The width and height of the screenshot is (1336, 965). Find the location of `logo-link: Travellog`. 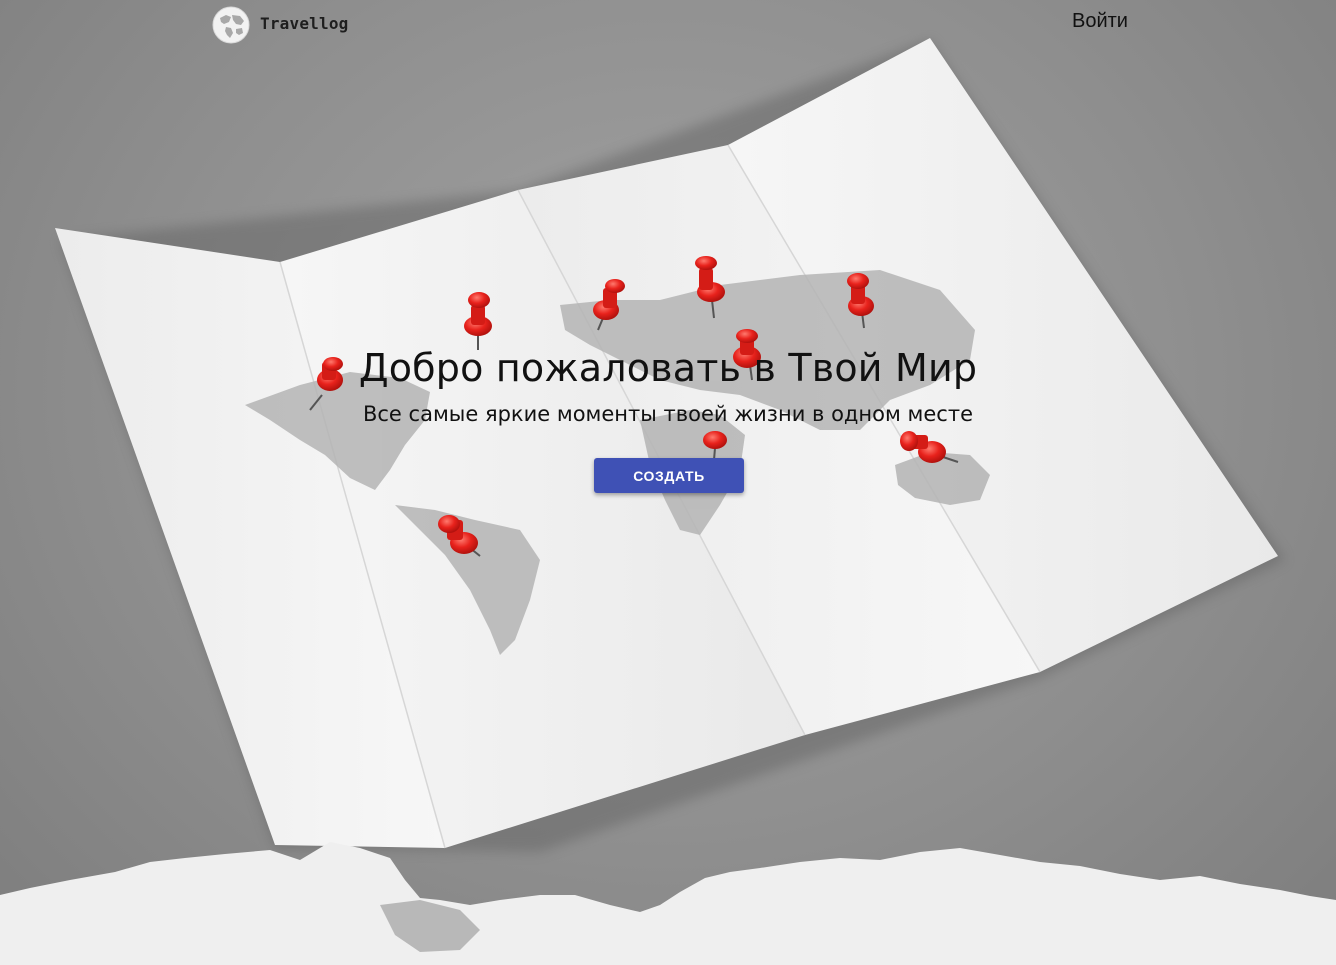

logo-link: Travellog is located at coordinates (280, 25).